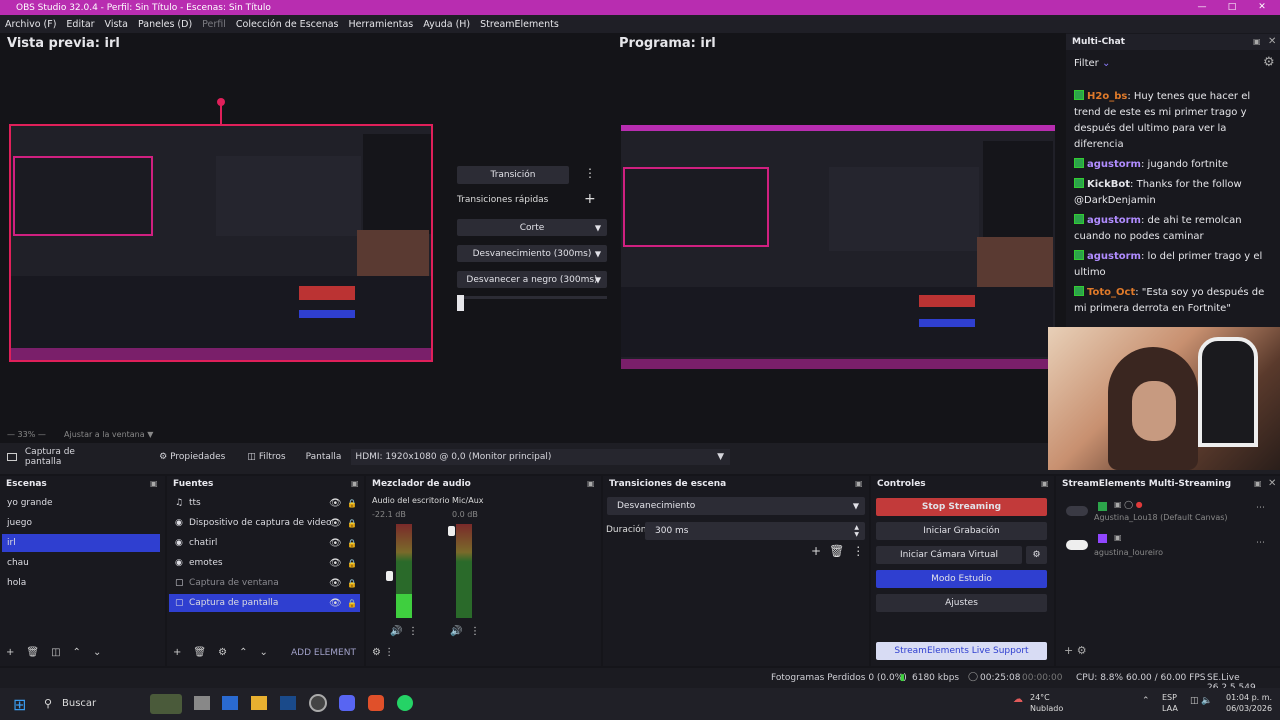 The width and height of the screenshot is (1280, 720). I want to click on clock-time: 01:04 p. m., so click(1249, 697).